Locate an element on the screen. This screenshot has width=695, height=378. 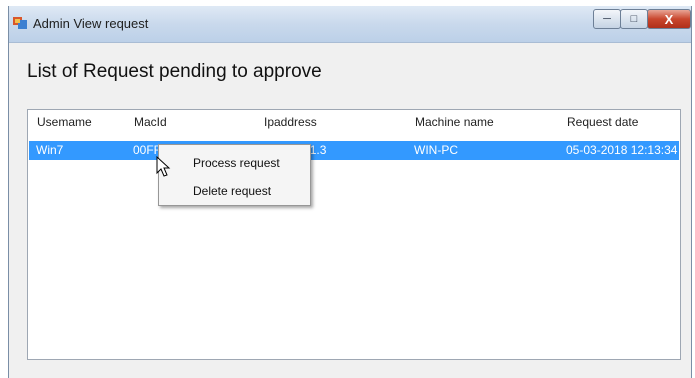
close-button: X is located at coordinates (669, 19).